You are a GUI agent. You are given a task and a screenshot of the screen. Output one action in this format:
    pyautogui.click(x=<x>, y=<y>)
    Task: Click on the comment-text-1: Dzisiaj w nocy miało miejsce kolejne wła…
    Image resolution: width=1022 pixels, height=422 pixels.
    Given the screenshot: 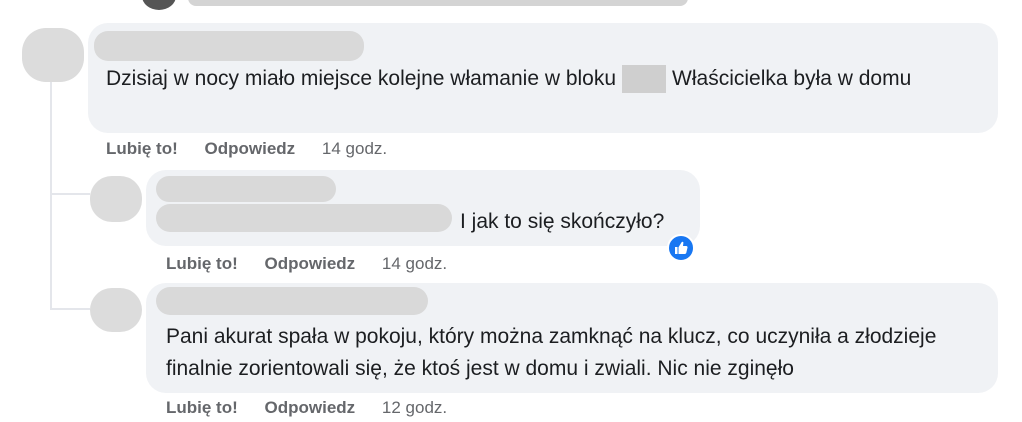 What is the action you would take?
    pyautogui.click(x=546, y=79)
    